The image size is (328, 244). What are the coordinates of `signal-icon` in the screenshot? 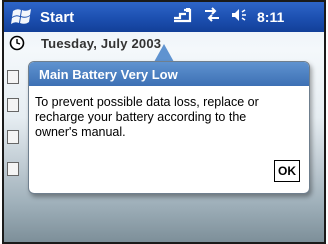 It's located at (183, 17).